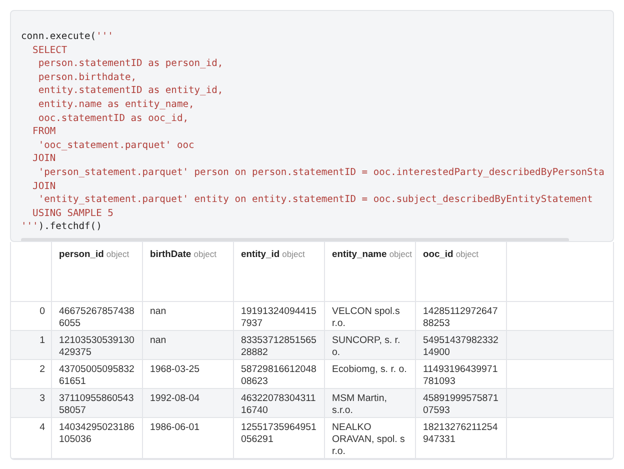  I want to click on table-cell: SUNCORP, s. r. o., so click(370, 345).